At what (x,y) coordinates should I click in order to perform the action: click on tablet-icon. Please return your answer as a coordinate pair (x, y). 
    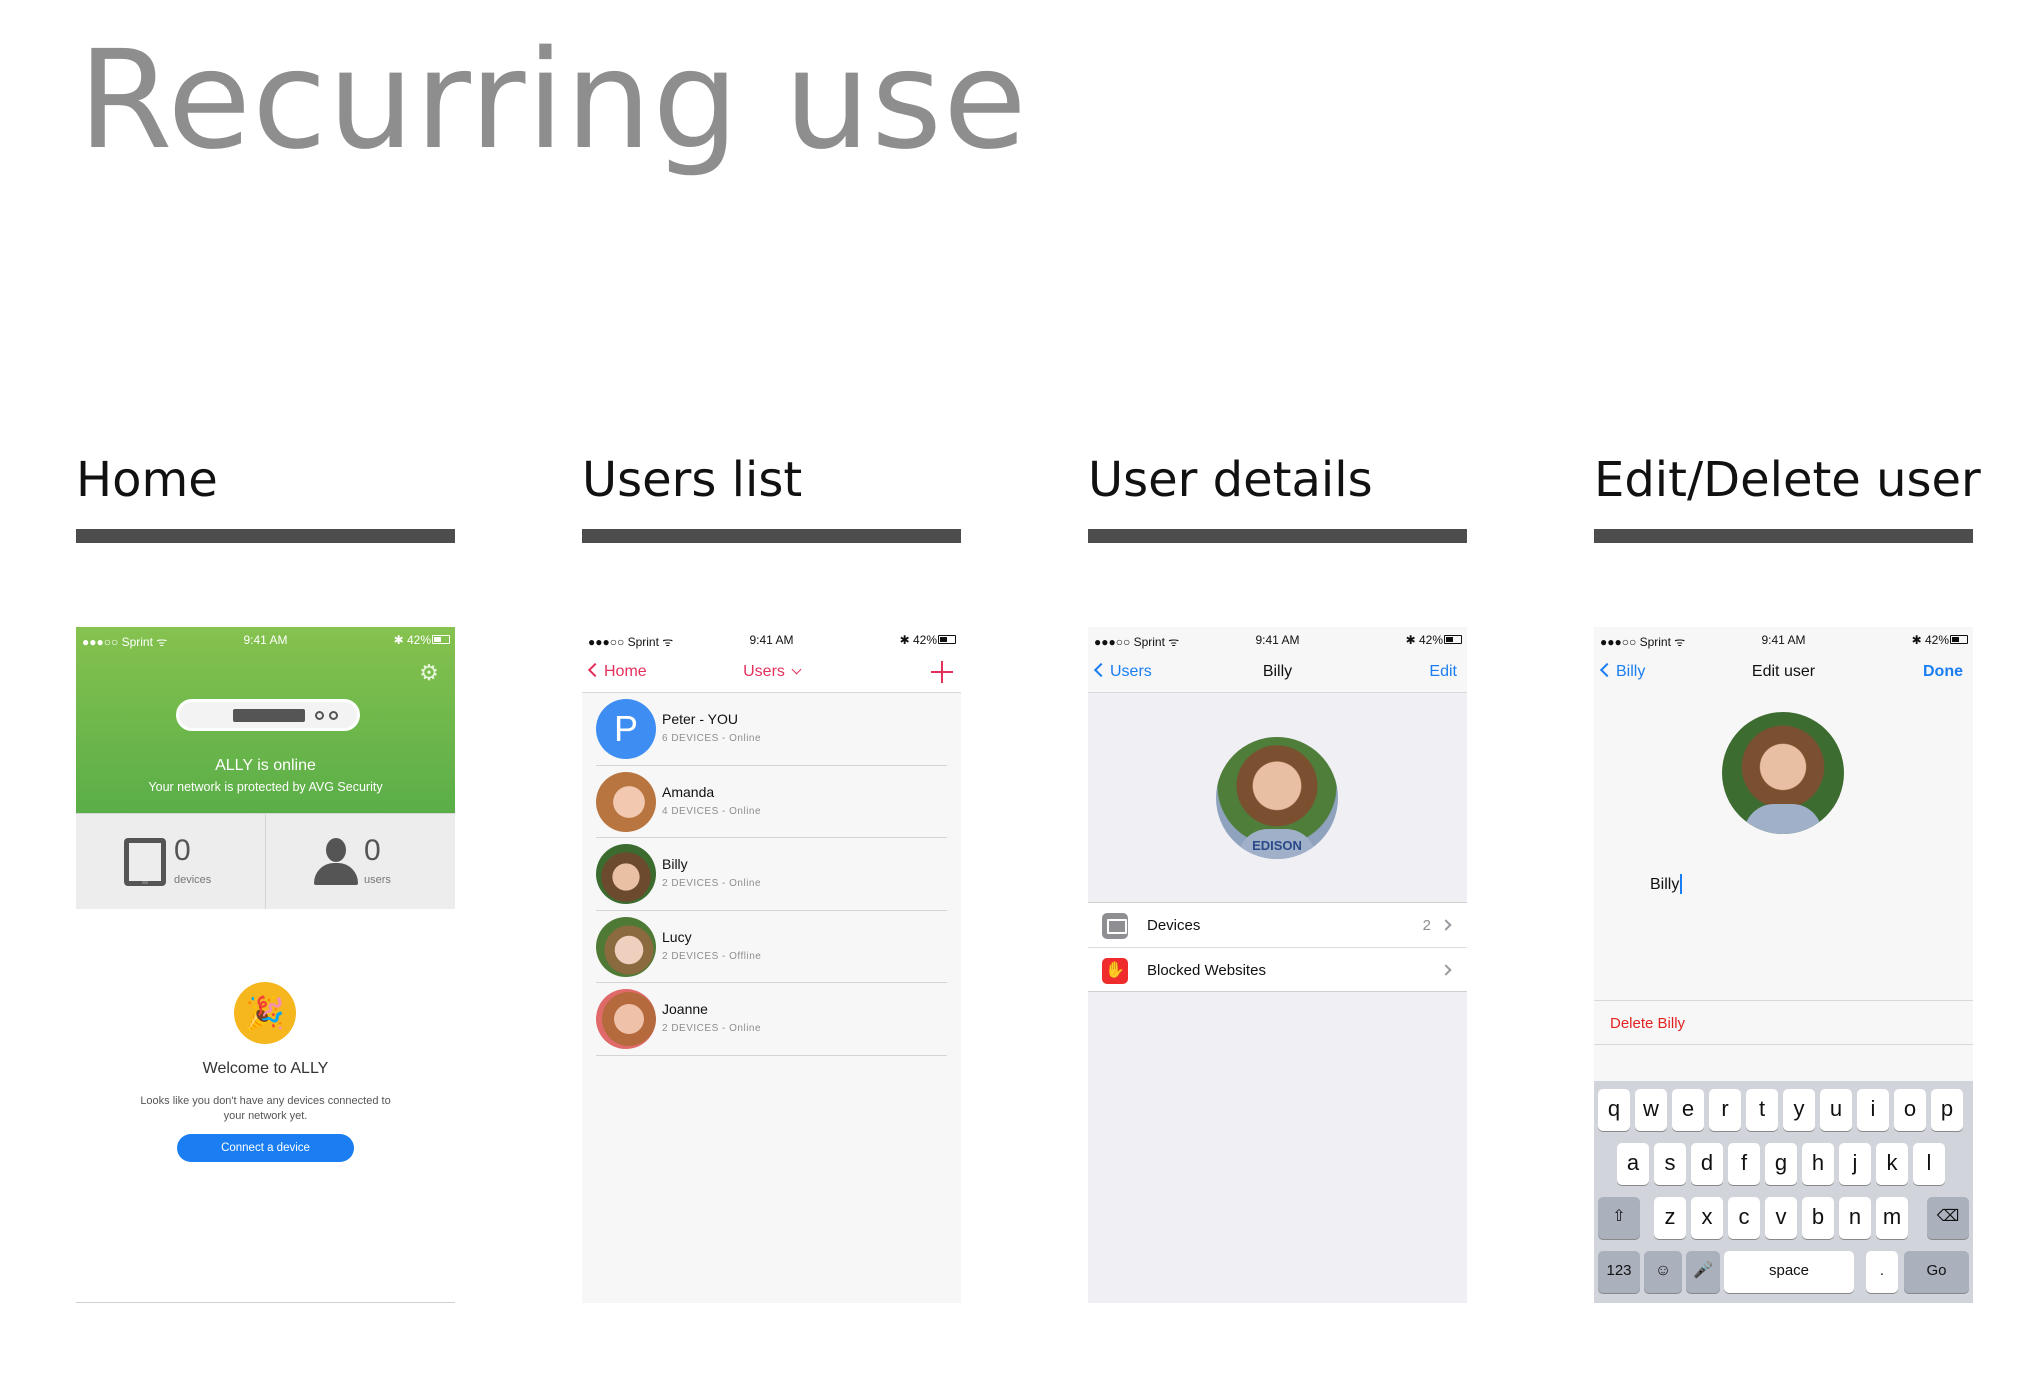
    Looking at the image, I should click on (145, 862).